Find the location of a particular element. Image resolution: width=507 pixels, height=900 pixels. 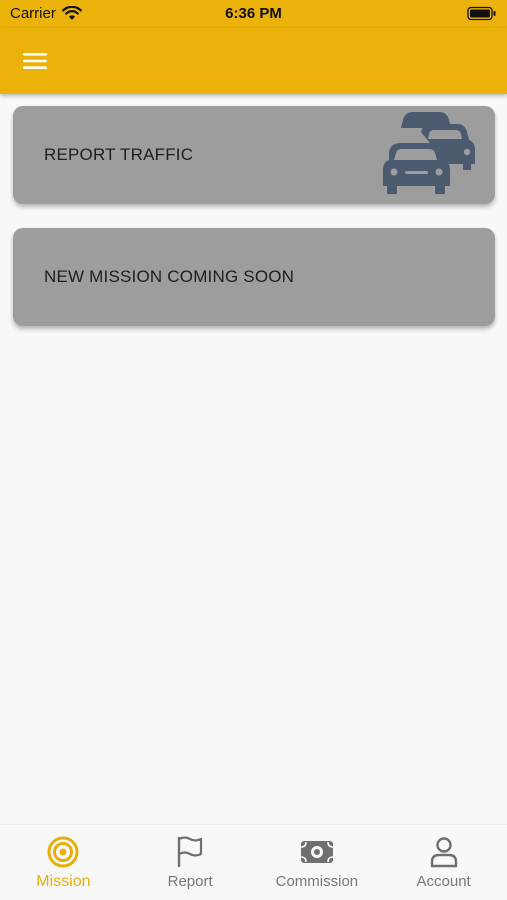

tab-bar: Mission Report Commission Account is located at coordinates (253, 862).